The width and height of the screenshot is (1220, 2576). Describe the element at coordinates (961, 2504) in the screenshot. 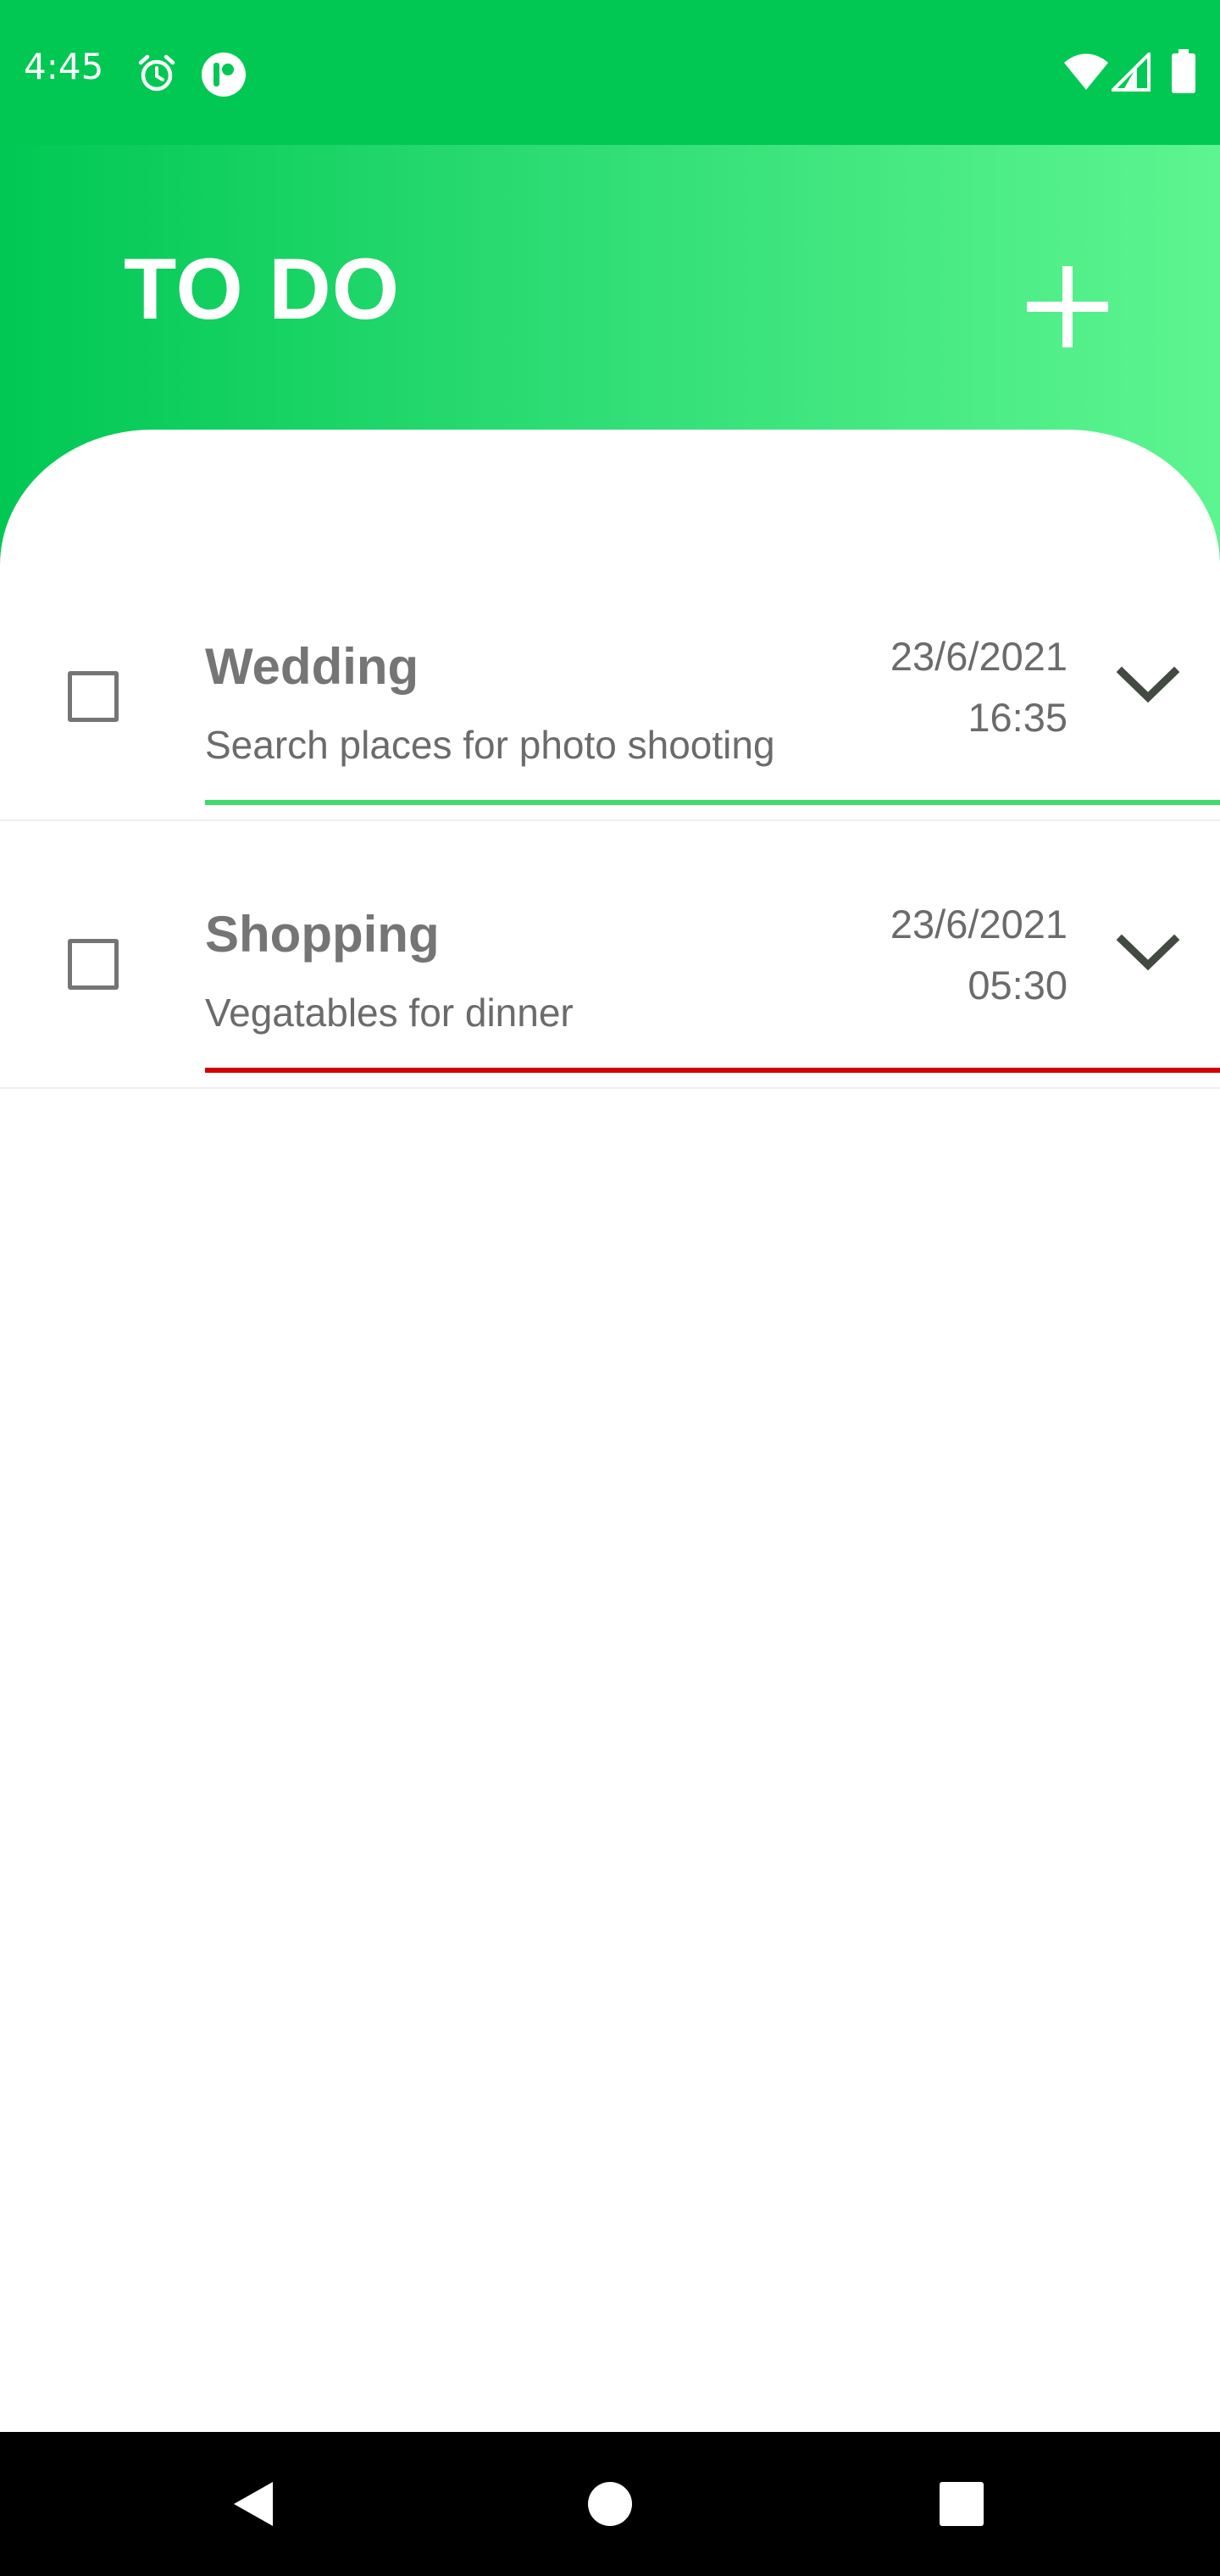

I see `recents-icon` at that location.